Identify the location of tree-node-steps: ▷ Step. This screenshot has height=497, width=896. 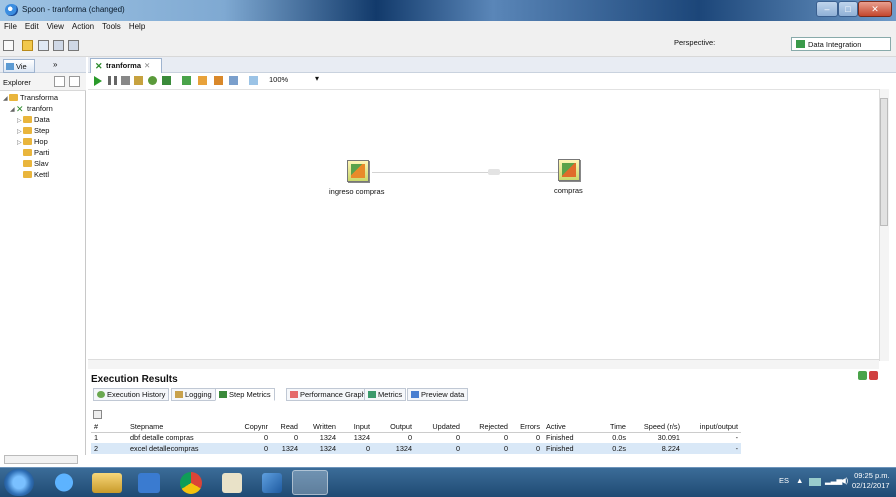
(33, 130).